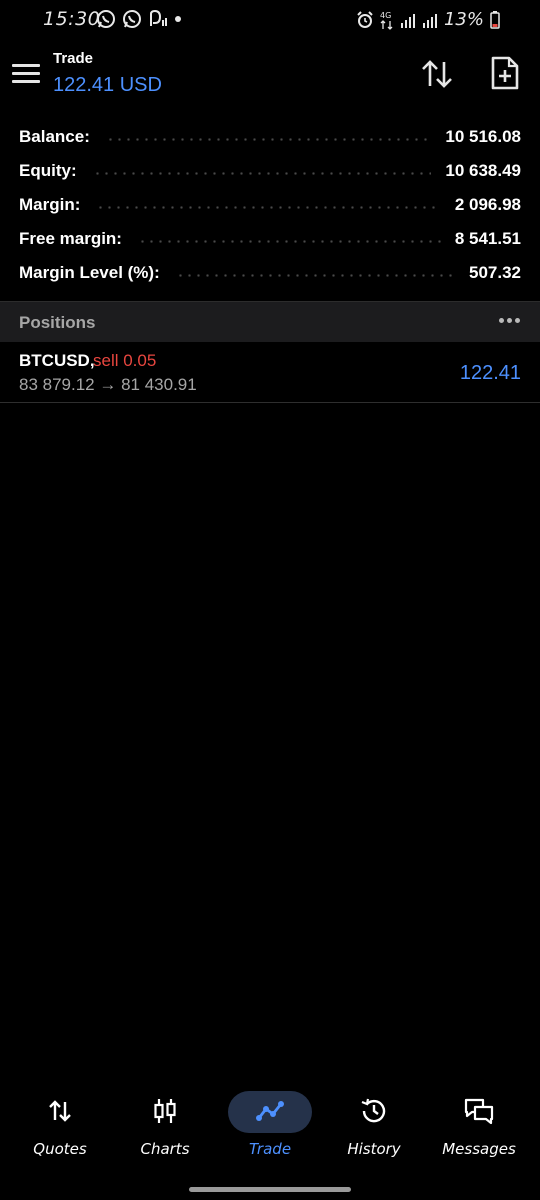 Image resolution: width=540 pixels, height=1200 pixels. Describe the element at coordinates (60, 1126) in the screenshot. I see `nav-item-quotes: Quotes` at that location.